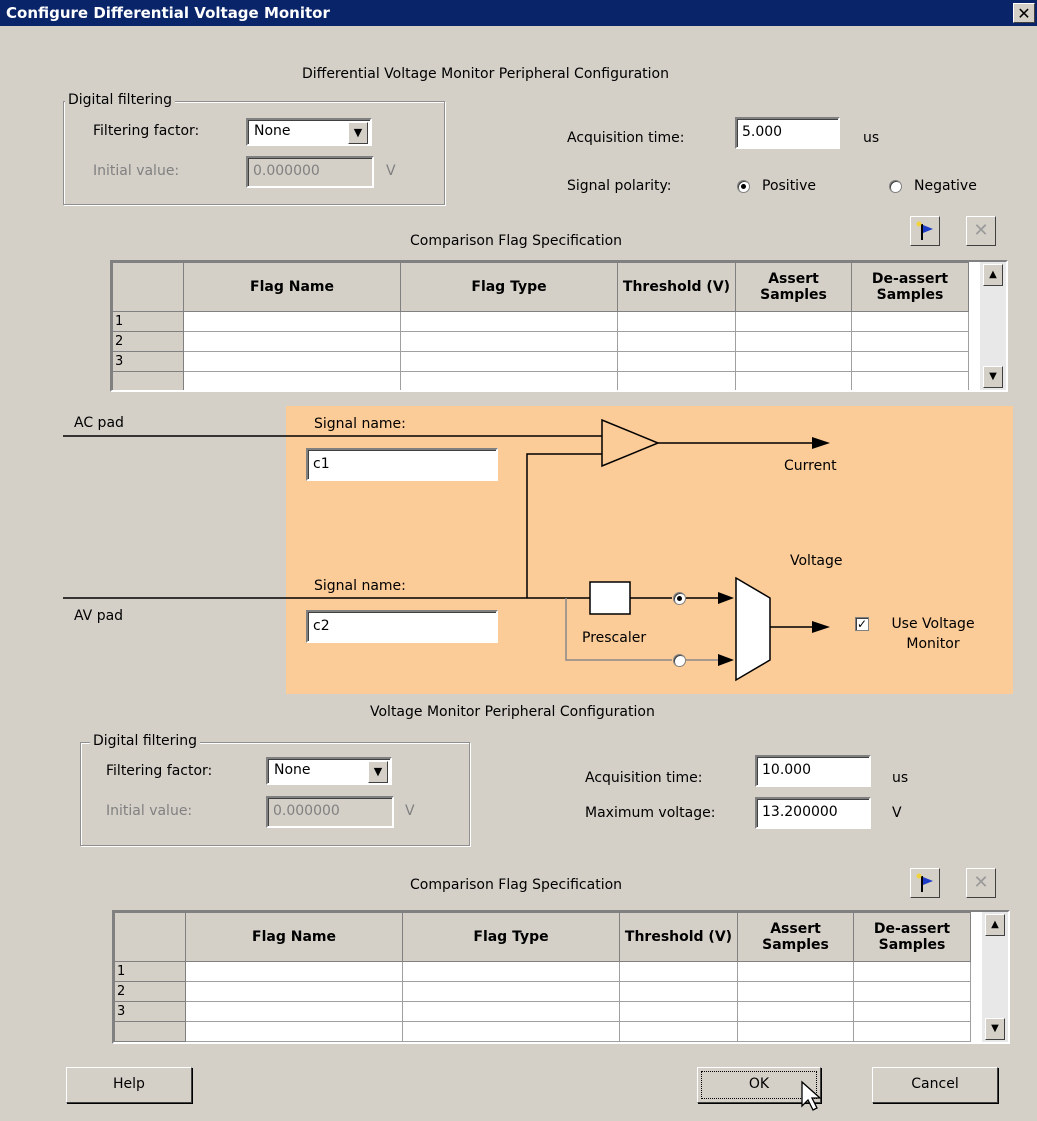 This screenshot has height=1121, width=1037. Describe the element at coordinates (516, 885) in the screenshot. I see `vm-comparison-title: Comparison Flag Specification` at that location.